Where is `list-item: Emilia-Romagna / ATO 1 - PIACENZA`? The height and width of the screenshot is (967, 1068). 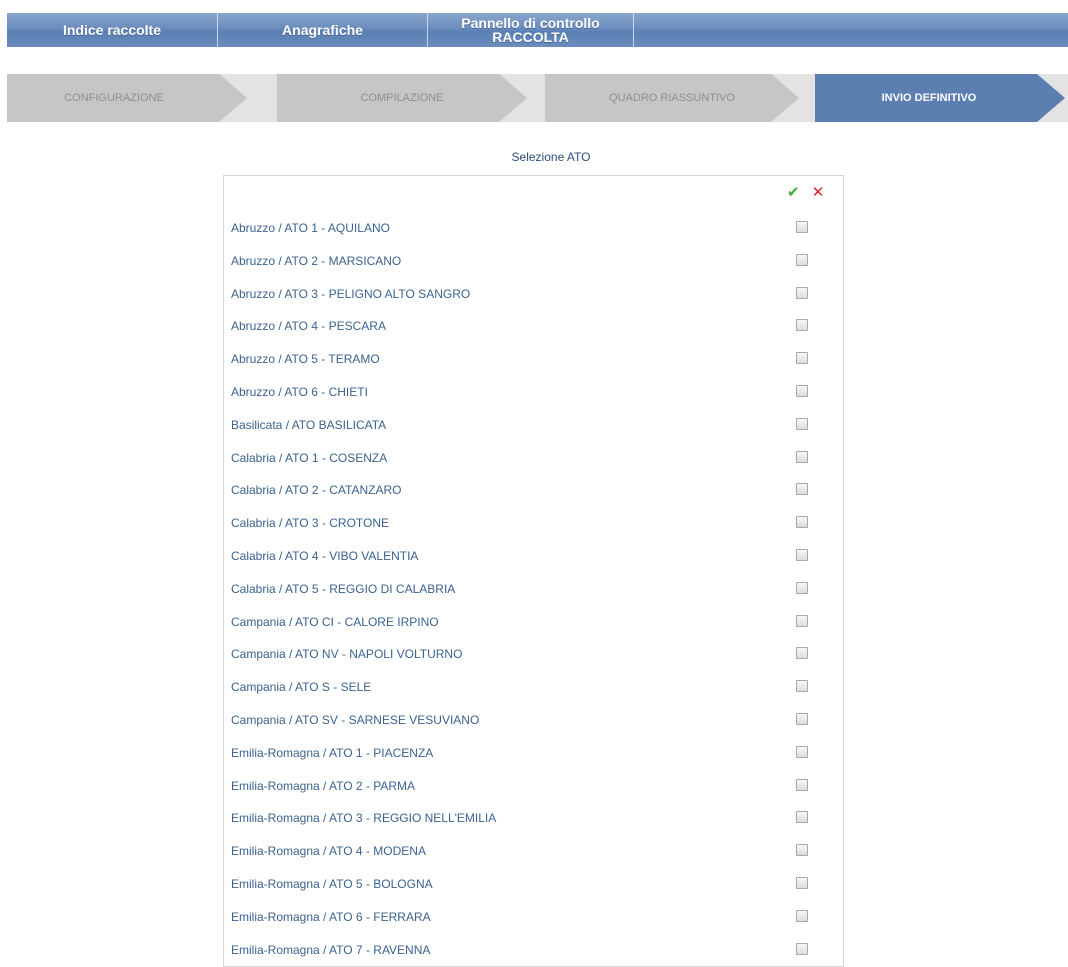 list-item: Emilia-Romagna / ATO 1 - PIACENZA is located at coordinates (533, 753).